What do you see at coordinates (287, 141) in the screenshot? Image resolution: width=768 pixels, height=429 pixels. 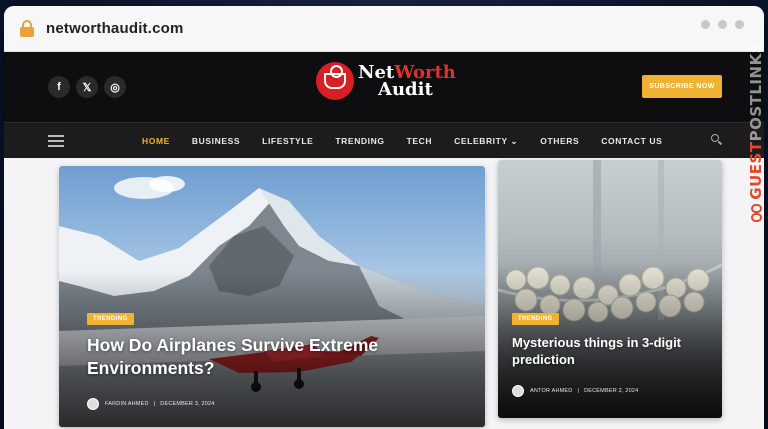 I see `nav-item-lifestyle: LIFESTYLE` at bounding box center [287, 141].